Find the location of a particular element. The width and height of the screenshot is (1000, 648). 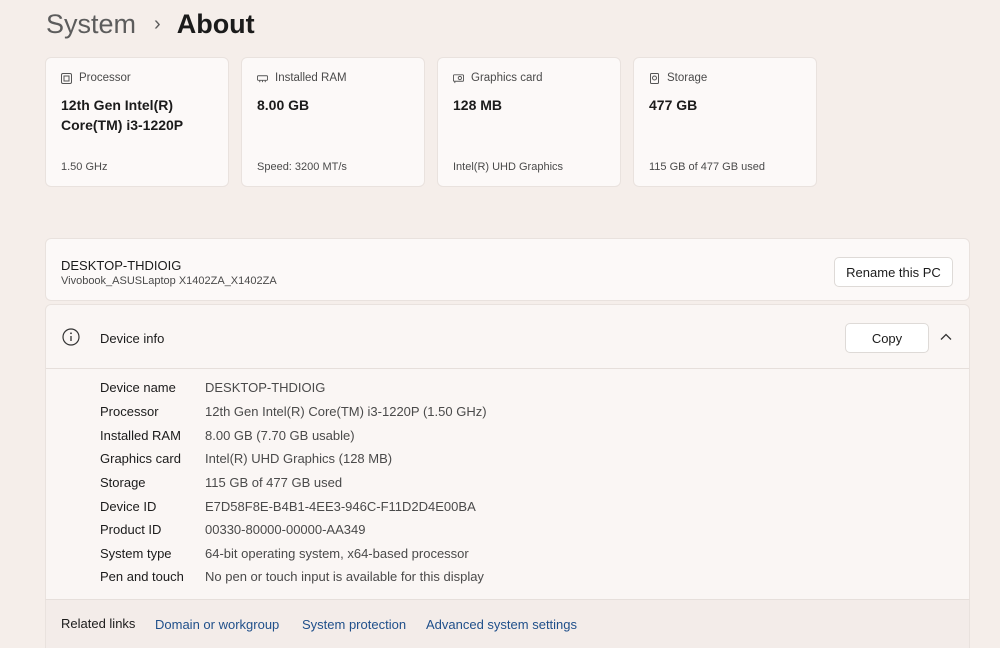

breadcrumb-system: System is located at coordinates (91, 24).